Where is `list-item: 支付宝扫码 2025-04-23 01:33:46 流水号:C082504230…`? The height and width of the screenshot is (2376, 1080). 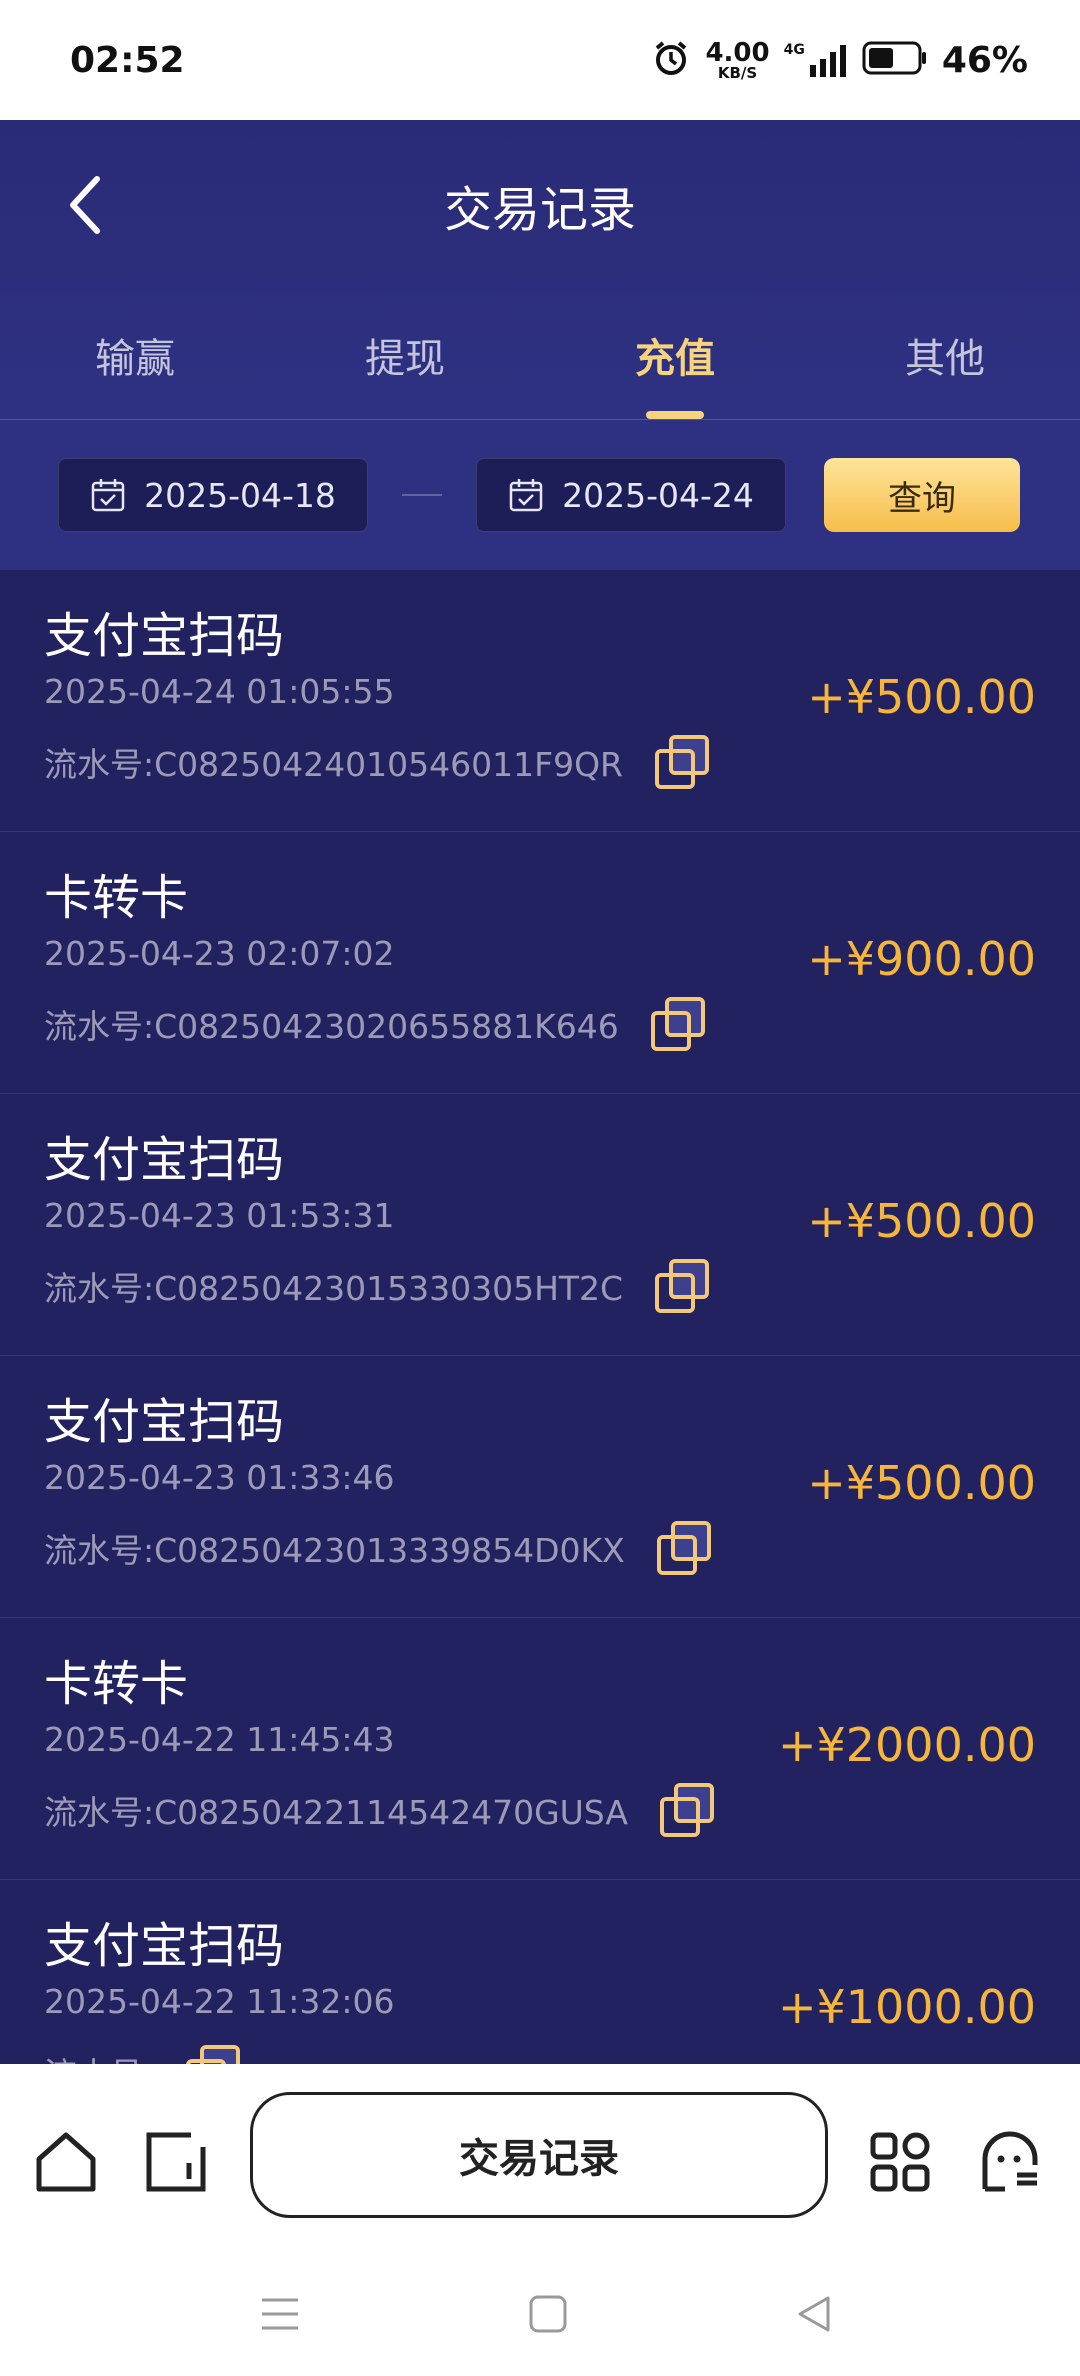
list-item: 支付宝扫码 2025-04-23 01:33:46 流水号:C082504230… is located at coordinates (540, 1487).